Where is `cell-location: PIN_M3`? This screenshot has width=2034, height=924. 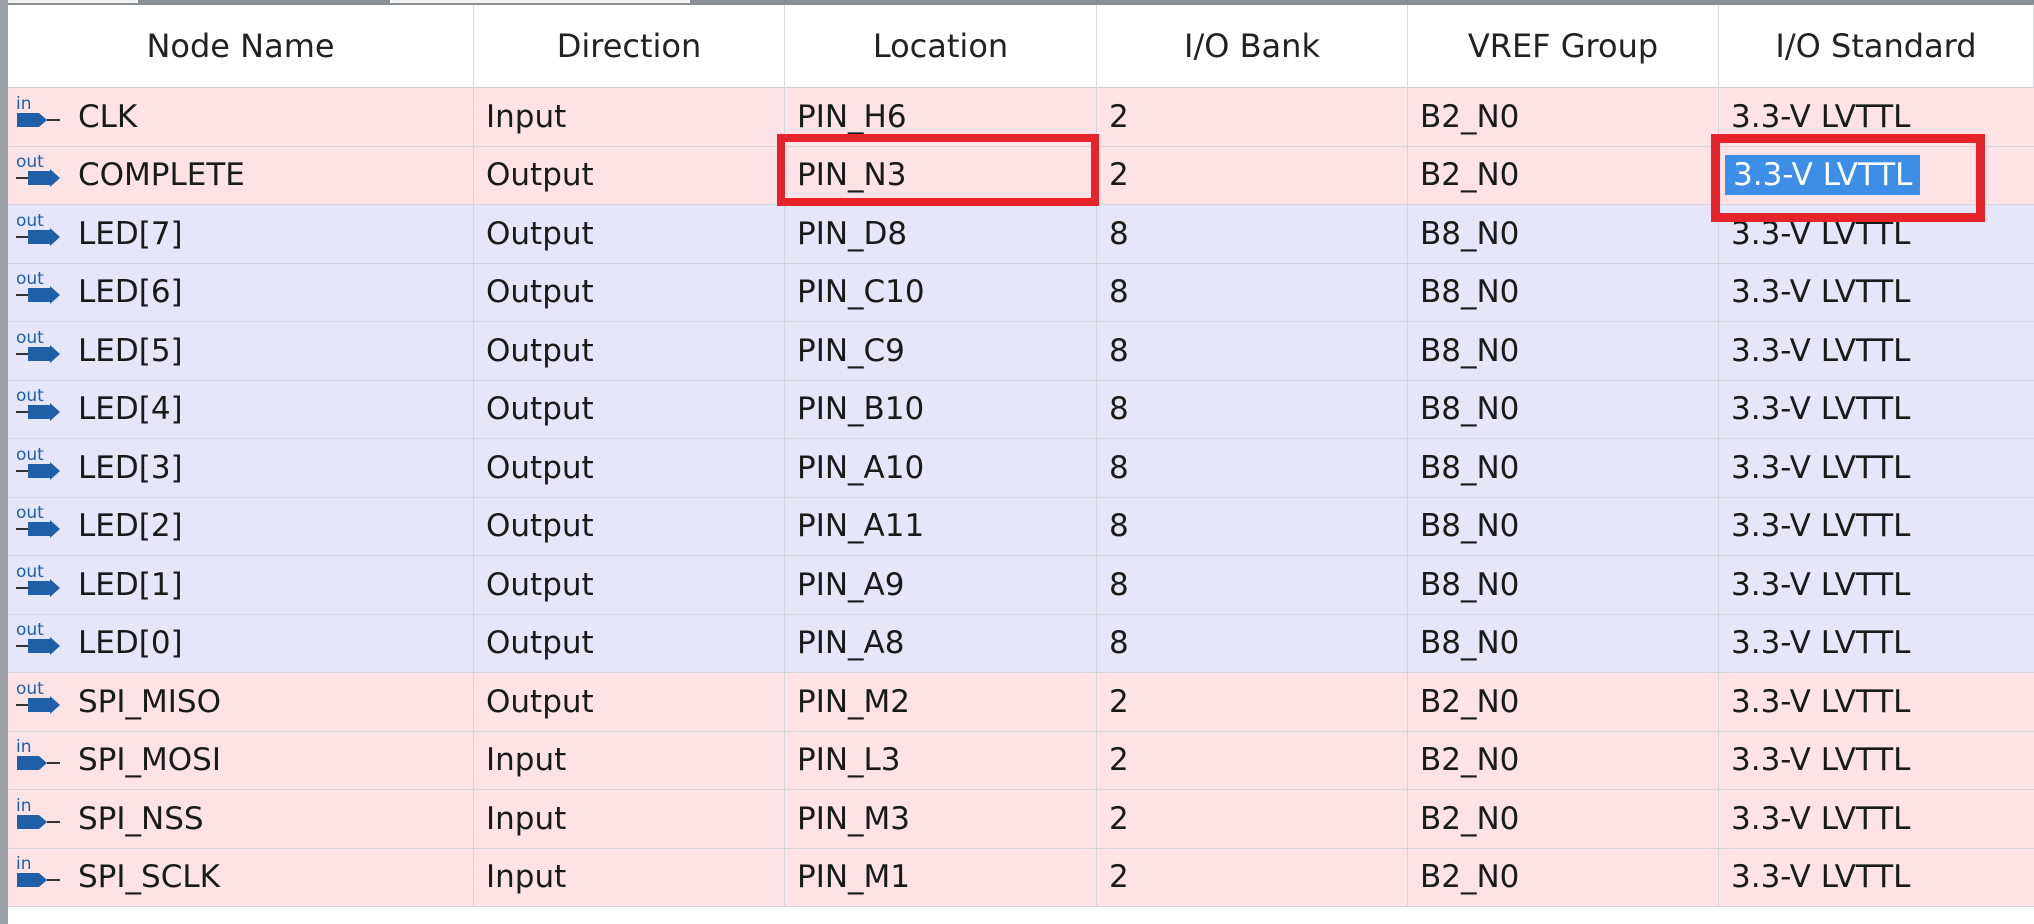 cell-location: PIN_M3 is located at coordinates (941, 819).